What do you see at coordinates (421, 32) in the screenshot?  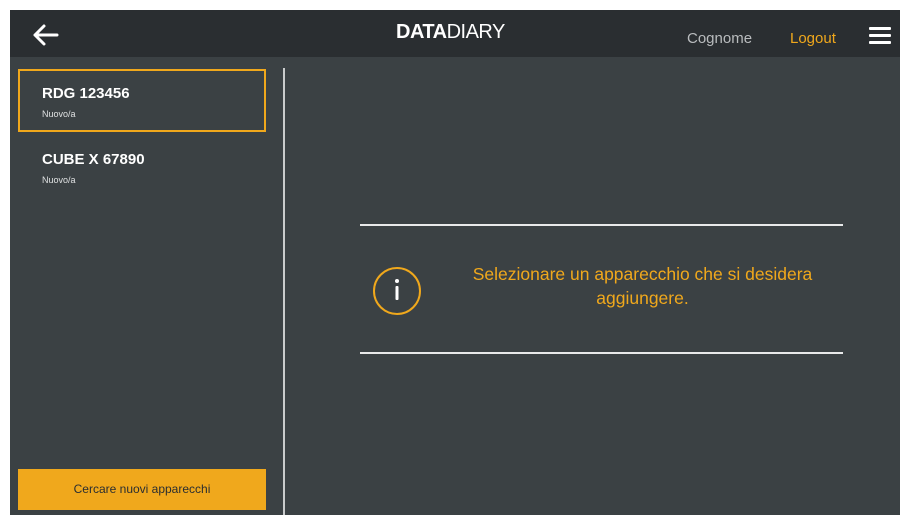 I see `logo-bold-text: DATA` at bounding box center [421, 32].